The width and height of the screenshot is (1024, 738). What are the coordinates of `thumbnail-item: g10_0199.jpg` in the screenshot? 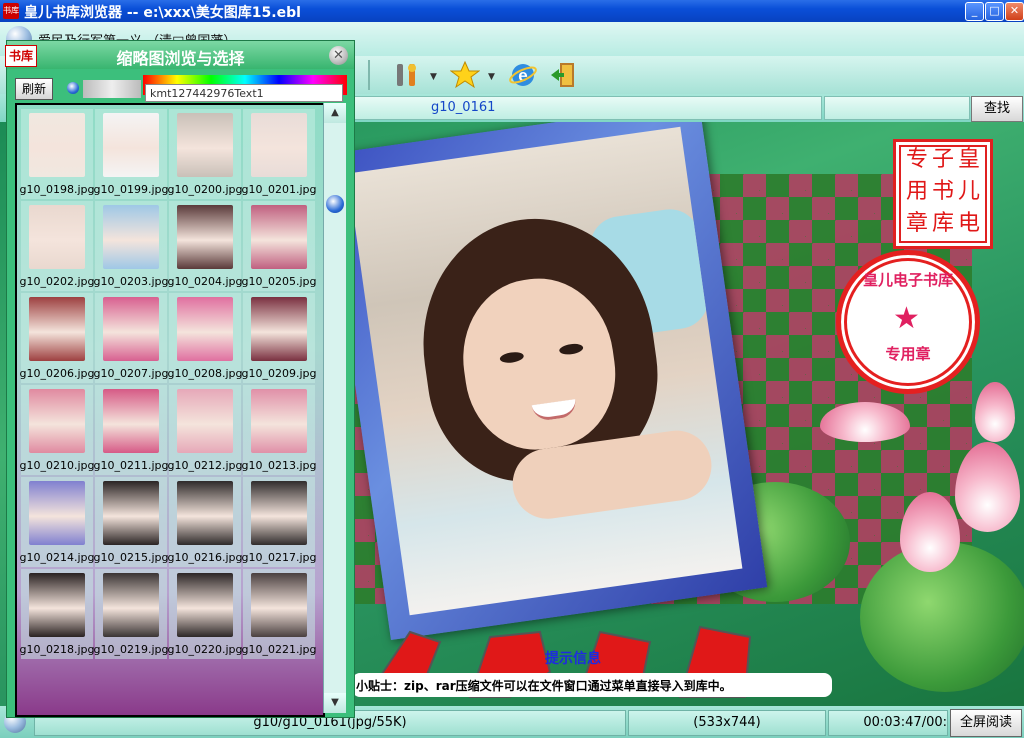 It's located at (131, 154).